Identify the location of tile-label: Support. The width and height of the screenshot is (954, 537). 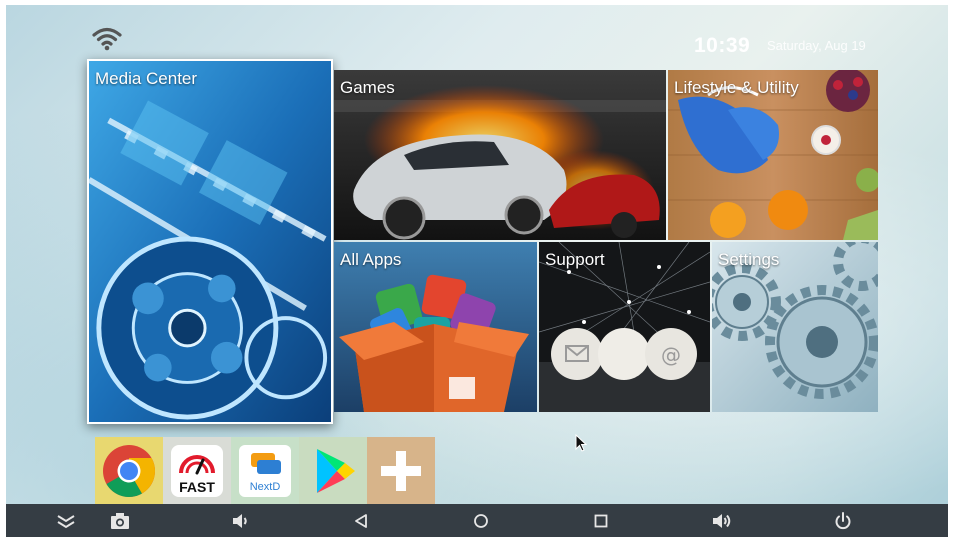
(575, 259).